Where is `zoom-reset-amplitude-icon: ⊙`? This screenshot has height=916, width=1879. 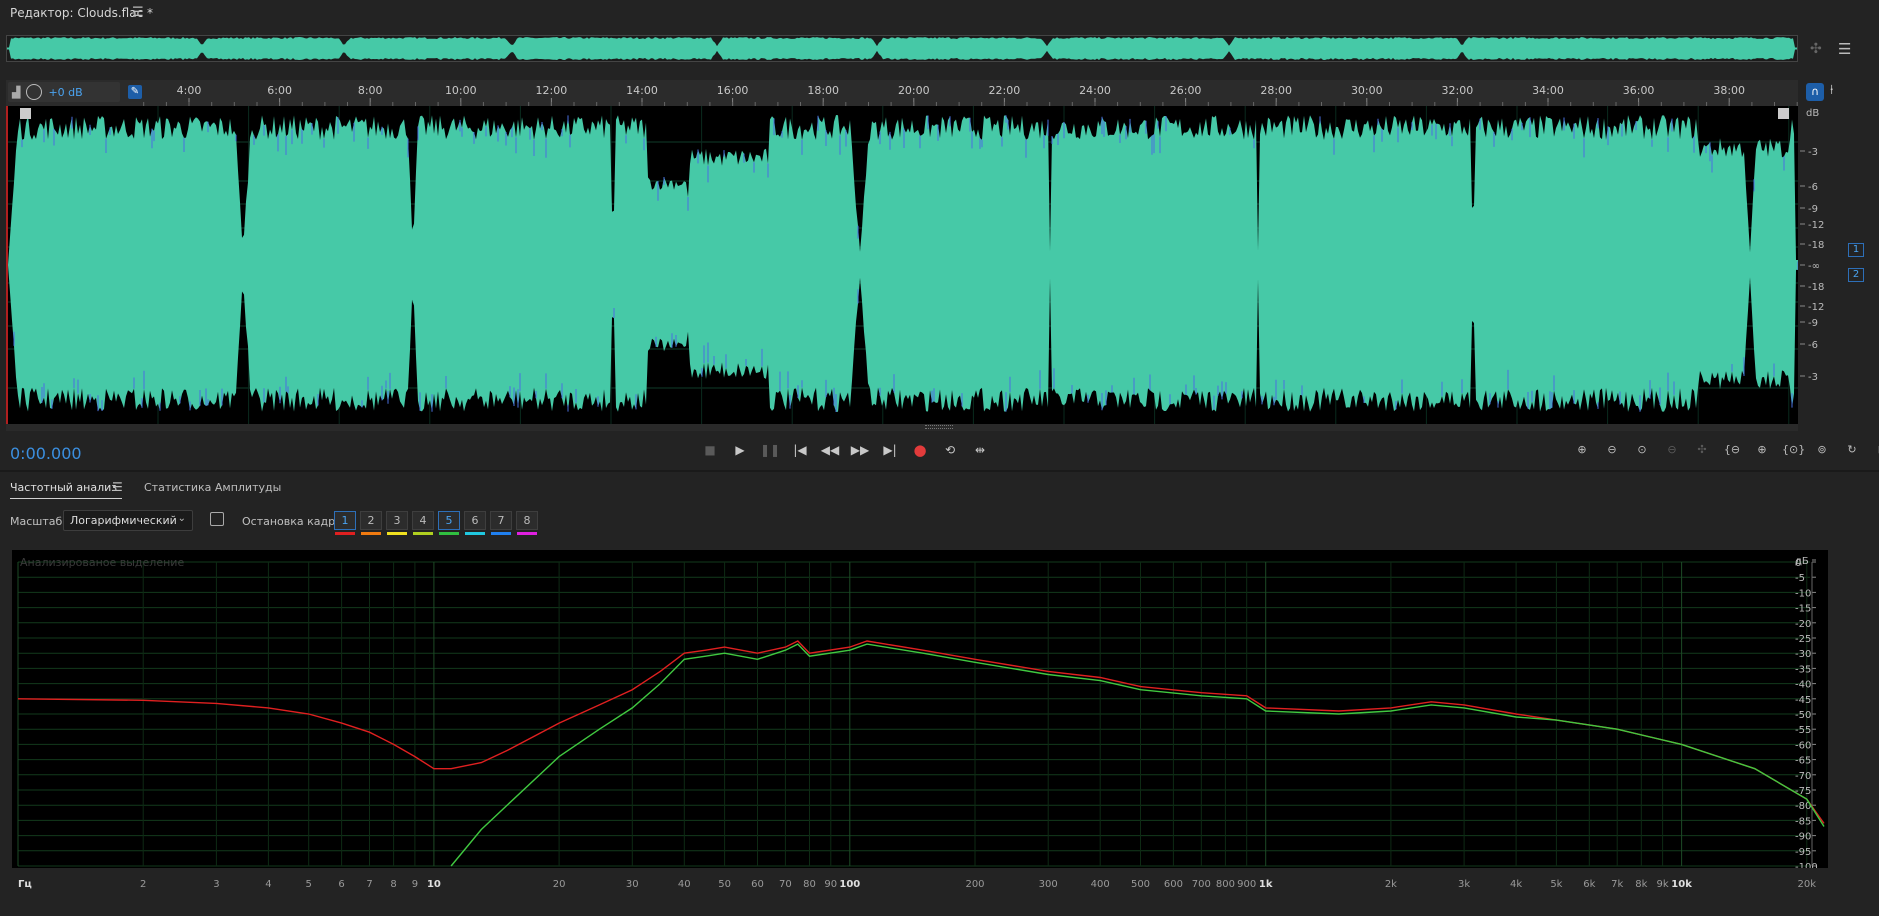 zoom-reset-amplitude-icon: ⊙ is located at coordinates (1642, 450).